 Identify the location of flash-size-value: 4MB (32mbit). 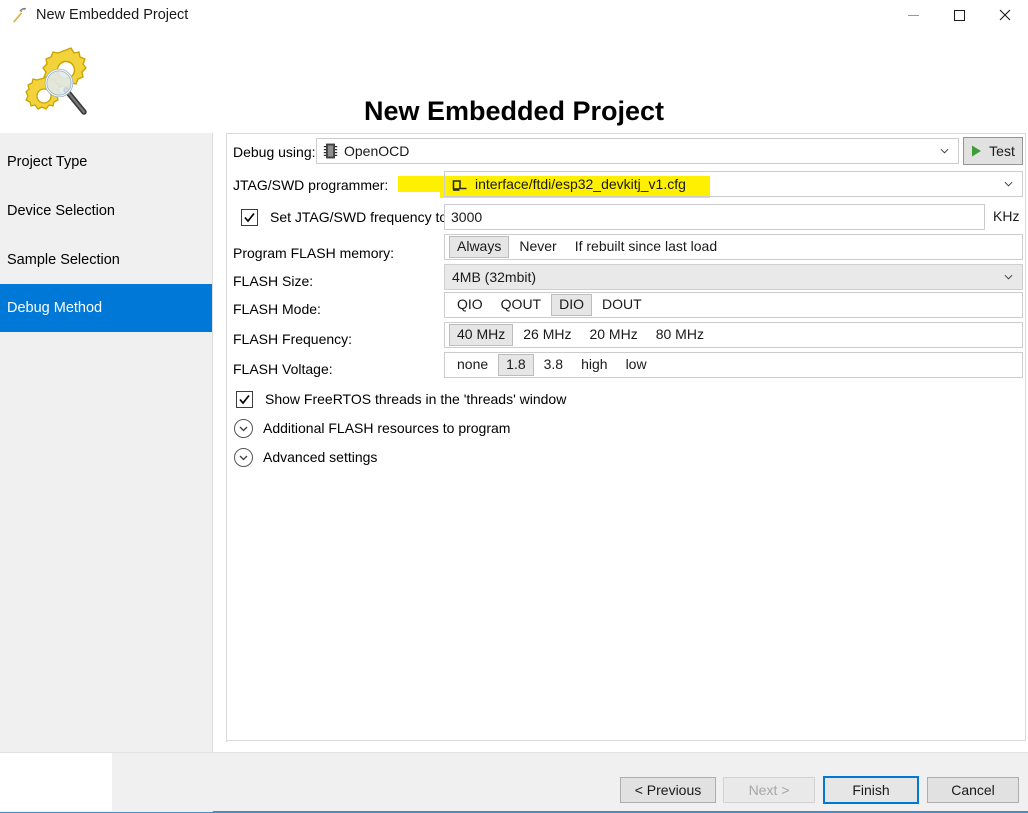
(494, 277).